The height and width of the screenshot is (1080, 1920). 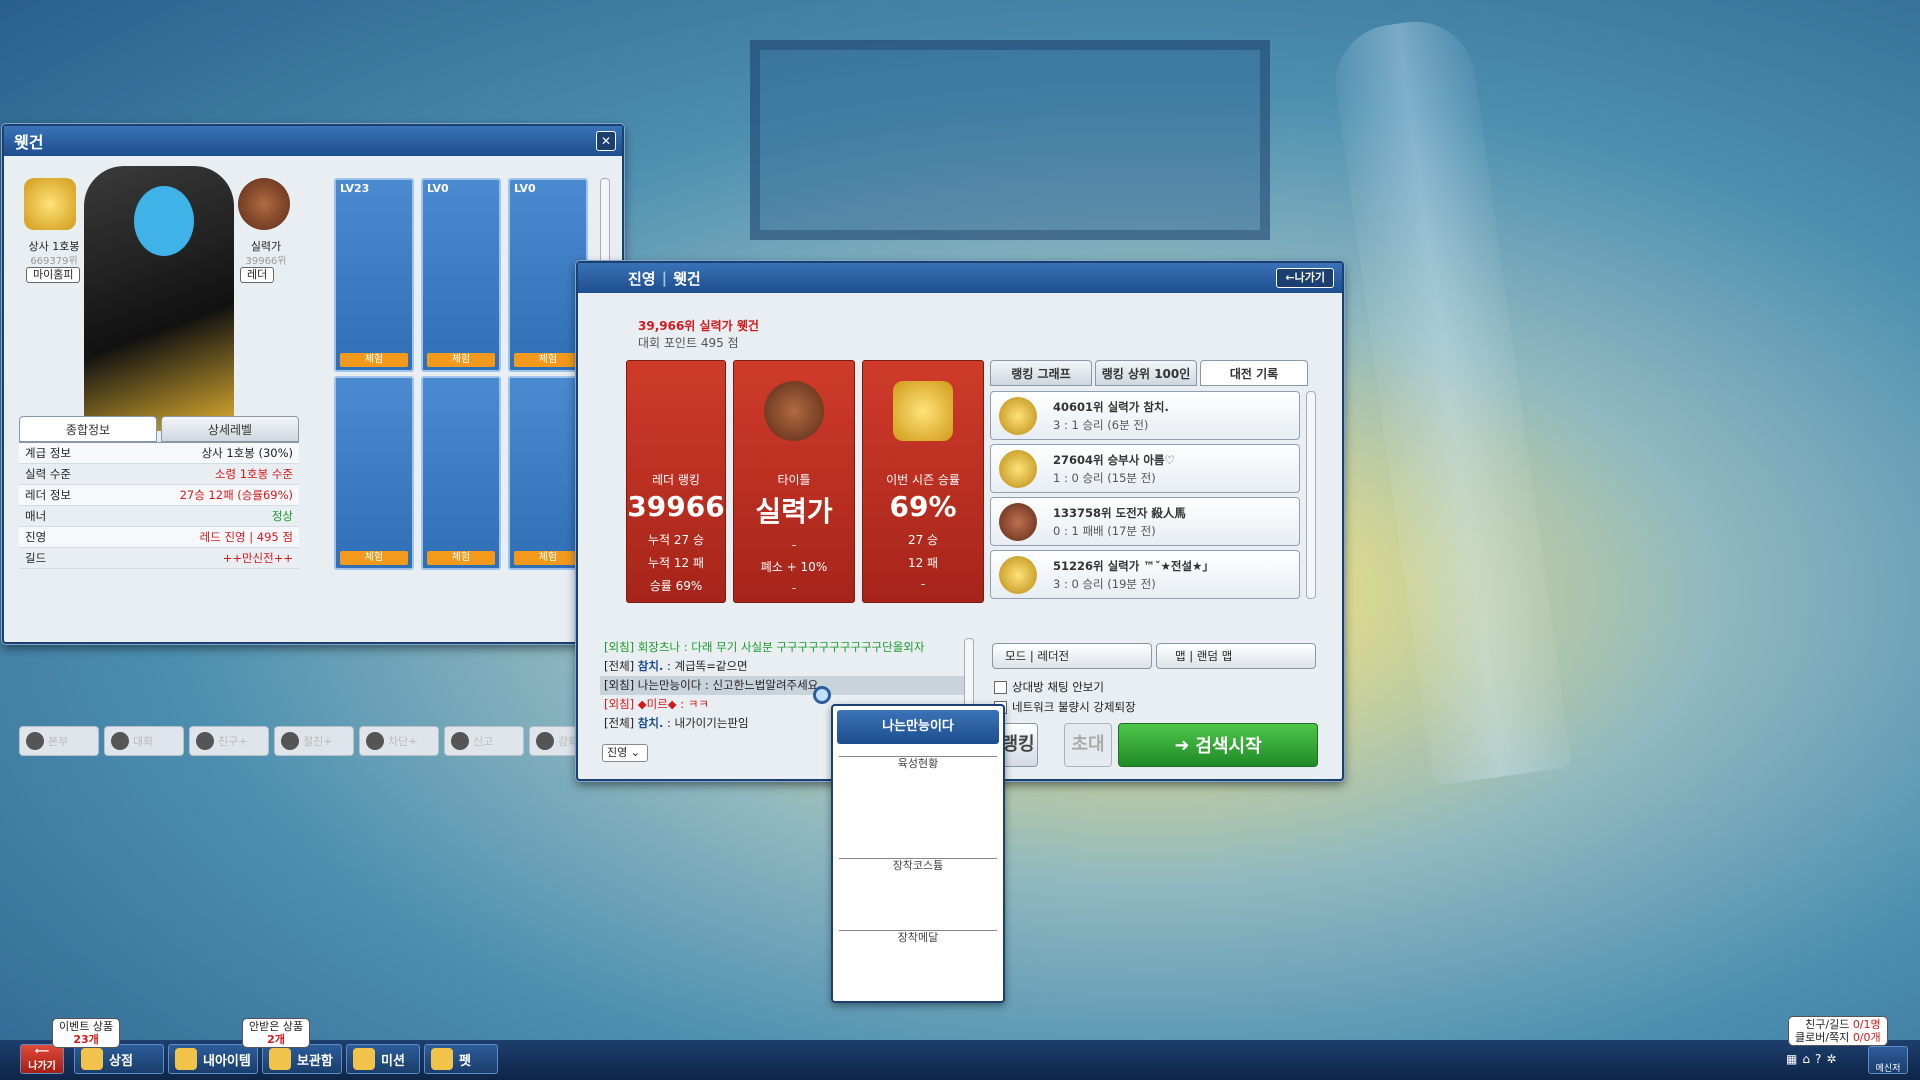 What do you see at coordinates (159, 495) in the screenshot?
I see `stat-row-ladder: 레더 정보 27승 12패 (승률69%)` at bounding box center [159, 495].